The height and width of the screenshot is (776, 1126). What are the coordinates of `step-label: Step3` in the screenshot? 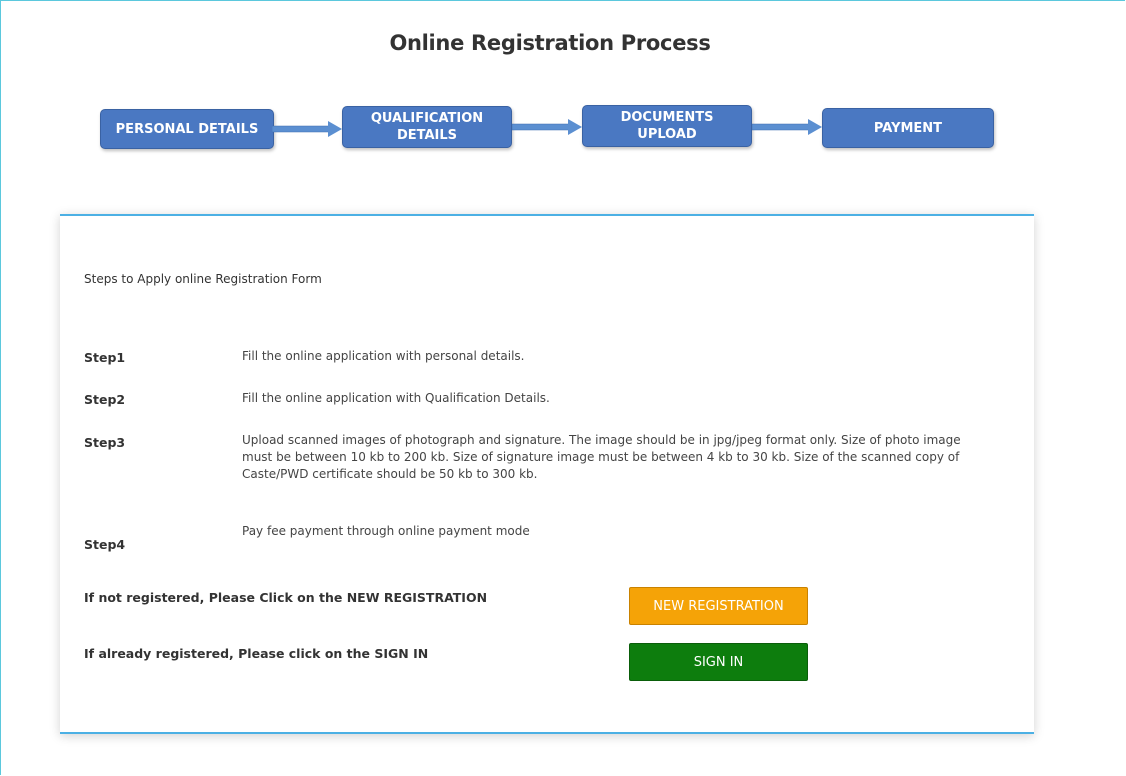 It's located at (105, 442).